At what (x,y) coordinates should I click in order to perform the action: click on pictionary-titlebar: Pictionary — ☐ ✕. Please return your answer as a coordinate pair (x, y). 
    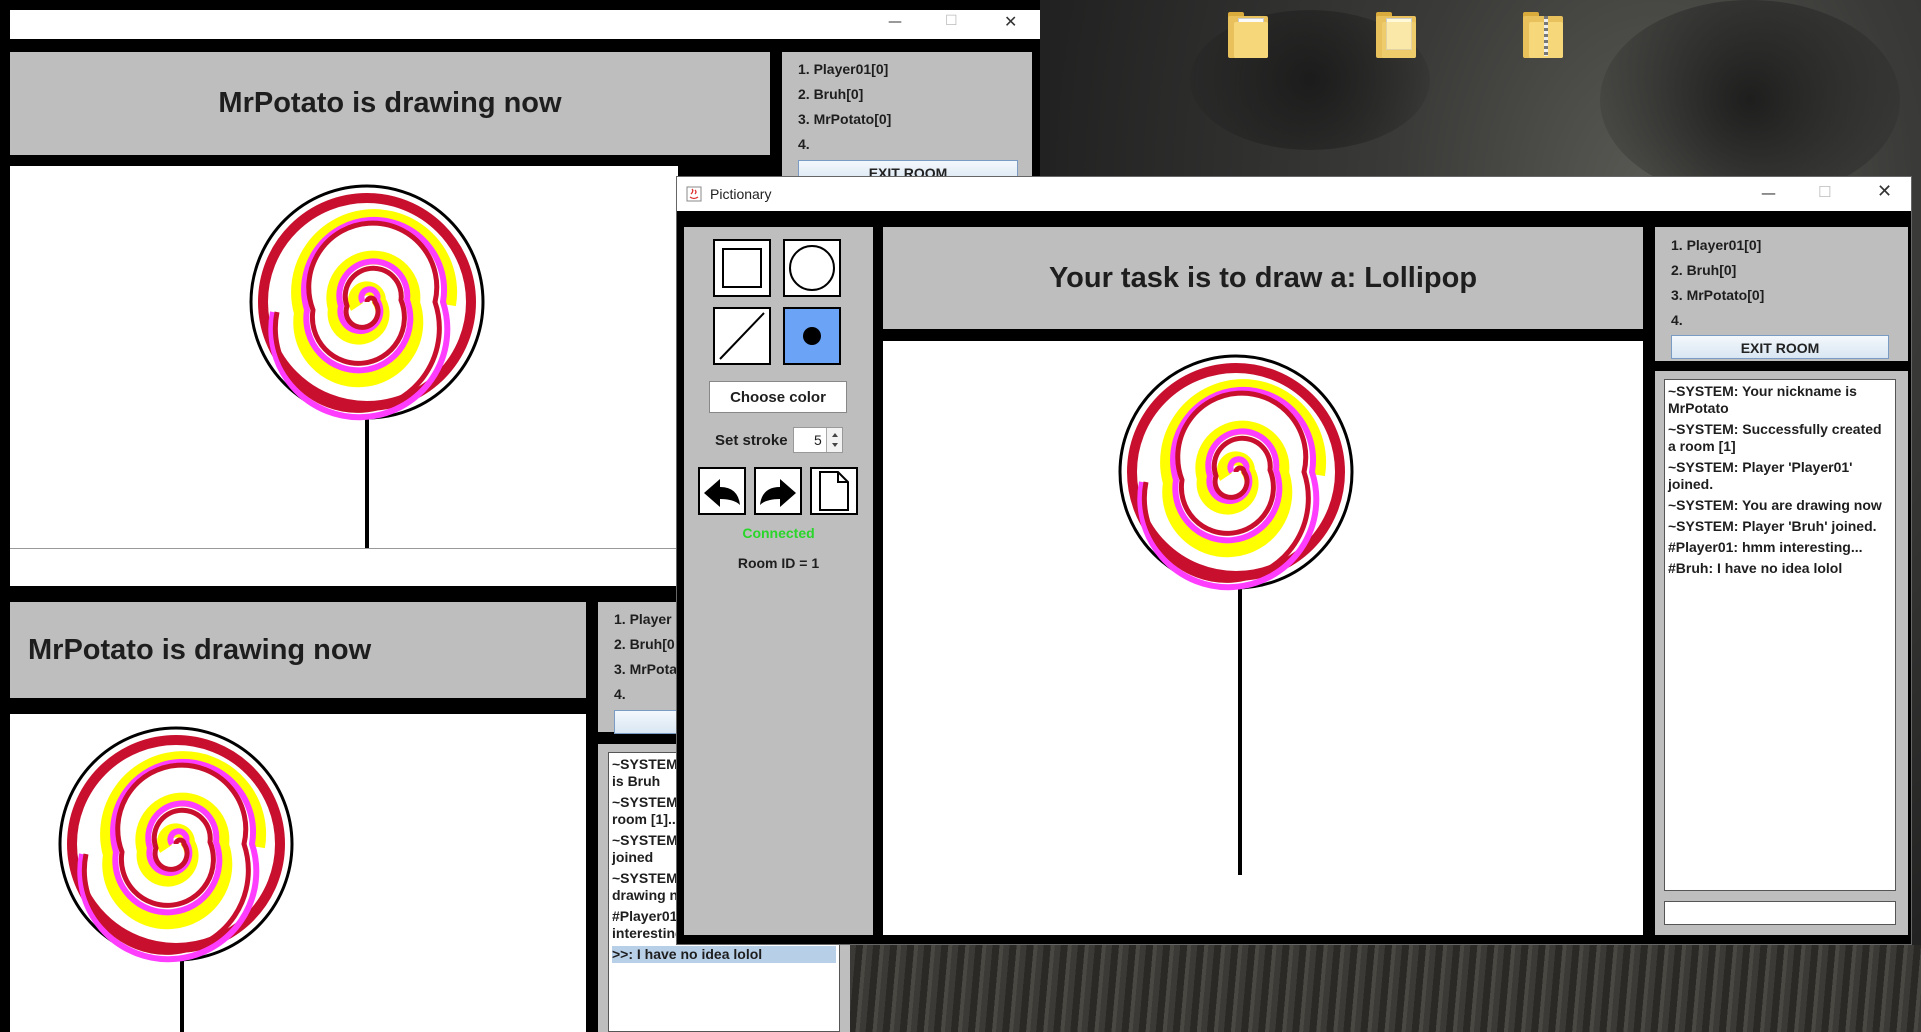
    Looking at the image, I should click on (1294, 194).